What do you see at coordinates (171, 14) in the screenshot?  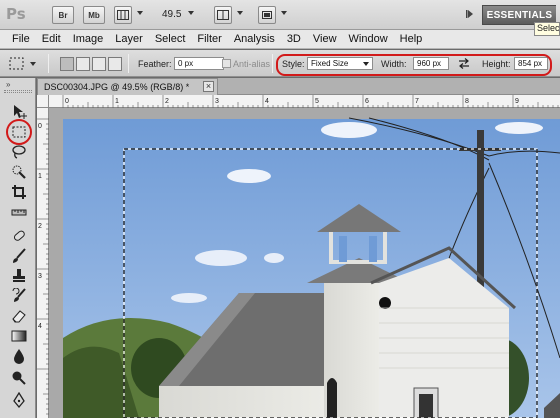 I see `zoom-level: 49.5` at bounding box center [171, 14].